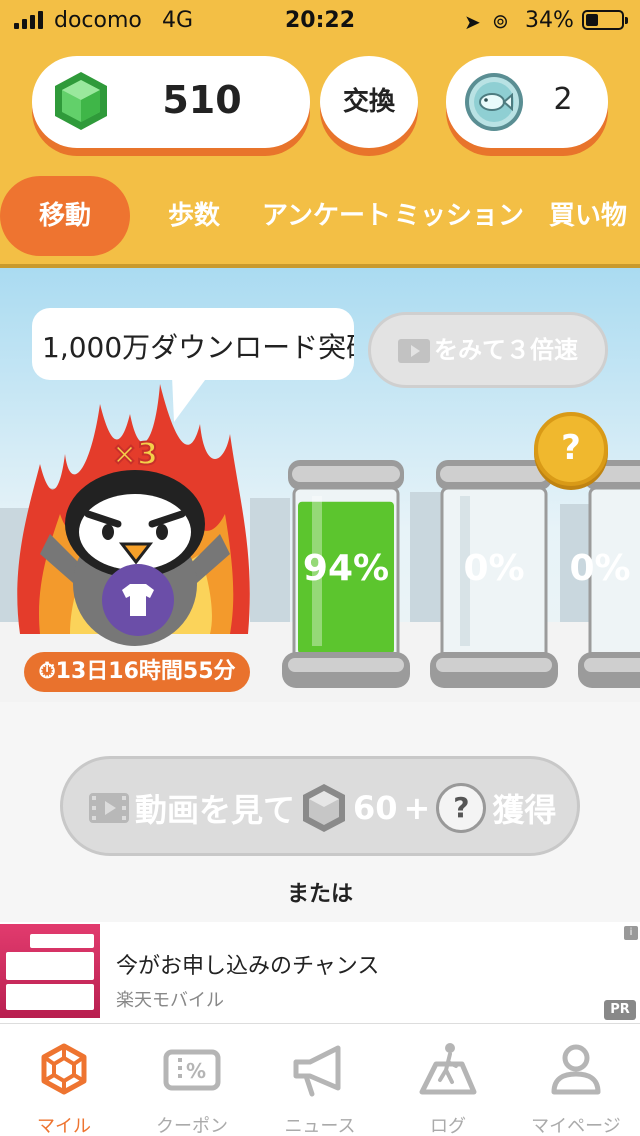 This screenshot has height=1136, width=640. What do you see at coordinates (494, 102) in the screenshot?
I see `fish-coin-icon` at bounding box center [494, 102].